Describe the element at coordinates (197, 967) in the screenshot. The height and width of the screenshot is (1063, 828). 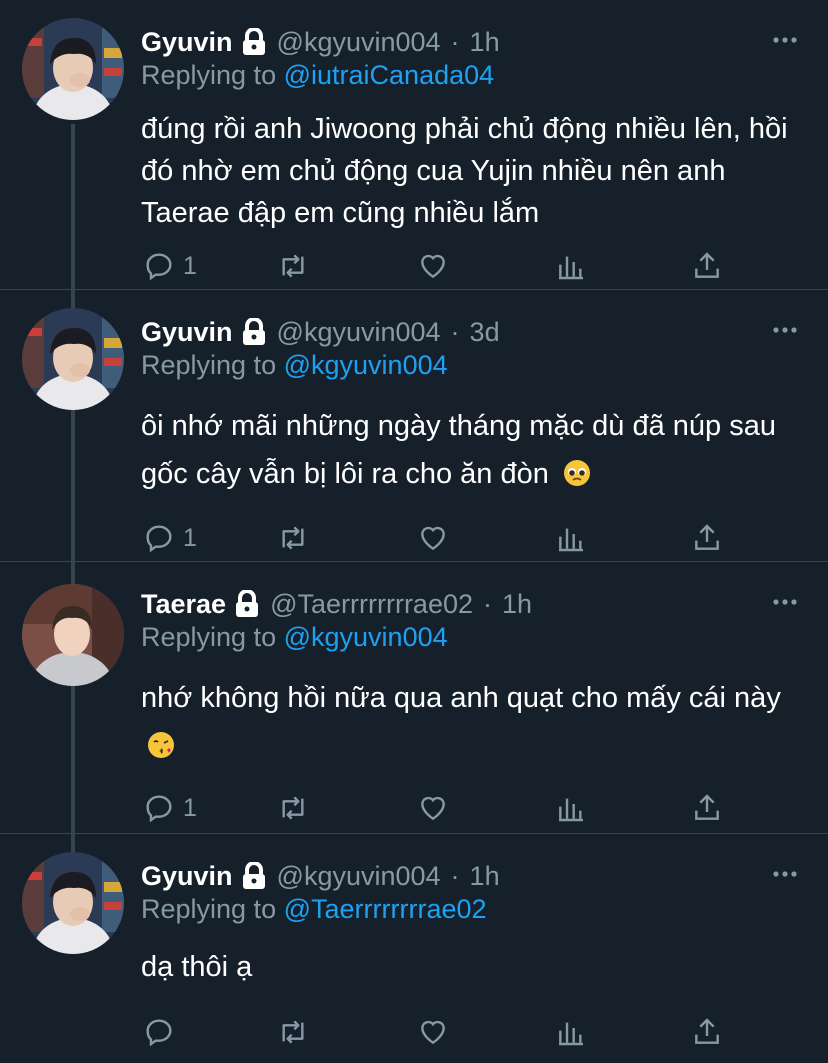
I see `tweet-text-content: dạ thôi ạ` at that location.